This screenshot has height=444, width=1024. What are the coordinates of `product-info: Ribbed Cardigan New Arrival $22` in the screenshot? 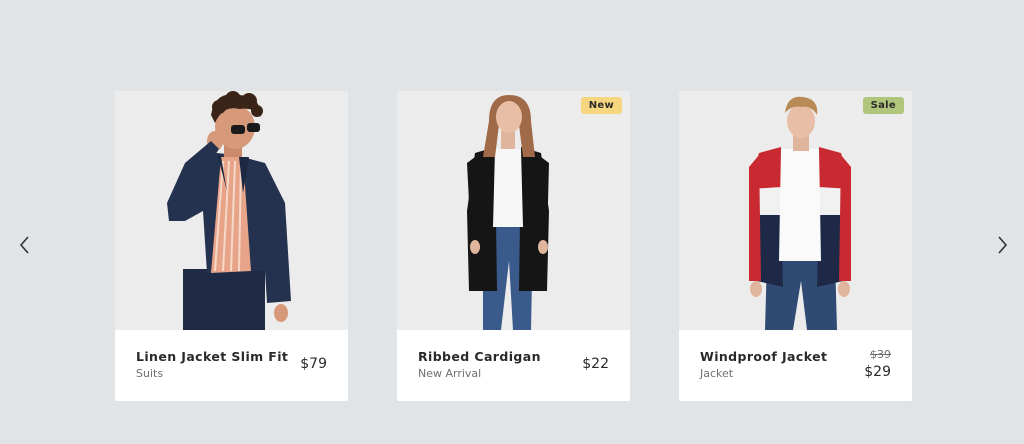 It's located at (513, 365).